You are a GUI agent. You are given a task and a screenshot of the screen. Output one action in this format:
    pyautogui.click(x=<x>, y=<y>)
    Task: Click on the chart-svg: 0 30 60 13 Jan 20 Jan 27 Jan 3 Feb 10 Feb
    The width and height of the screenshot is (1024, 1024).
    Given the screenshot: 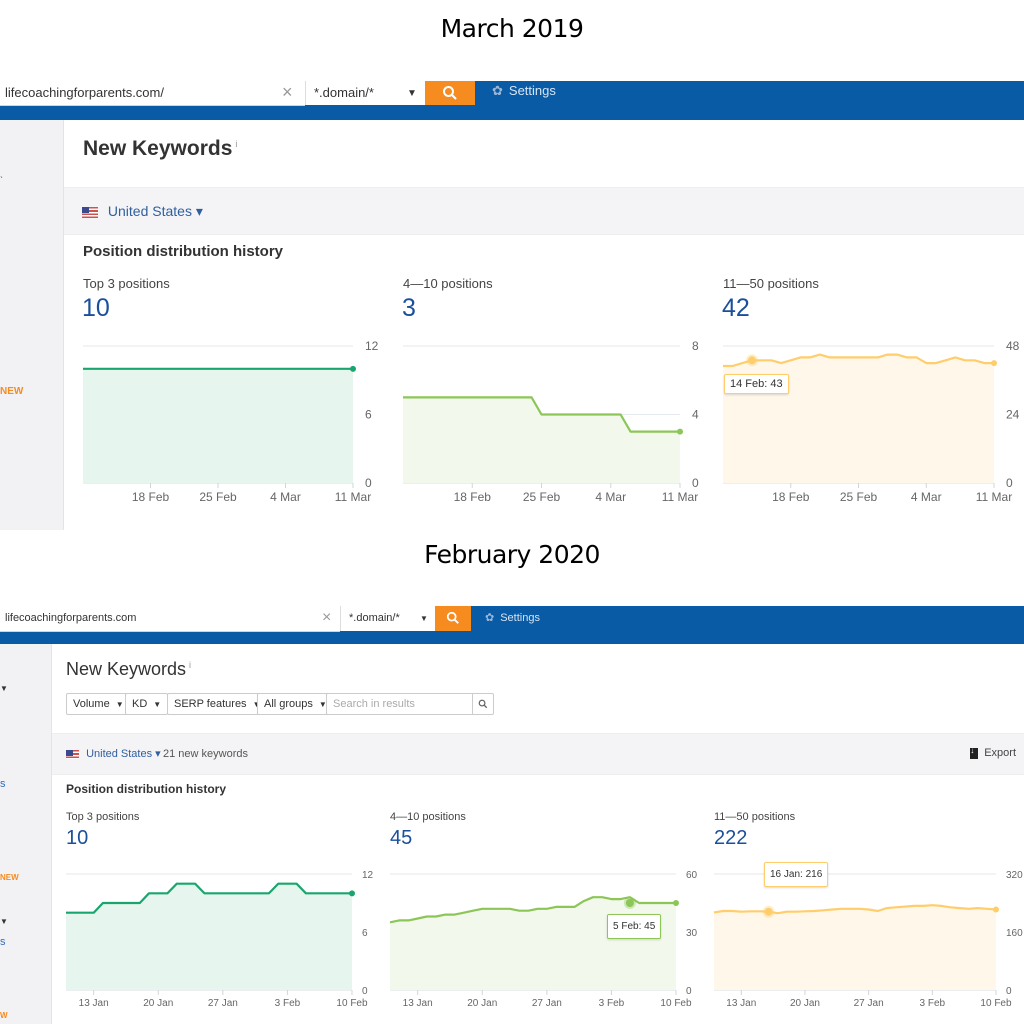 What is the action you would take?
    pyautogui.click(x=543, y=939)
    